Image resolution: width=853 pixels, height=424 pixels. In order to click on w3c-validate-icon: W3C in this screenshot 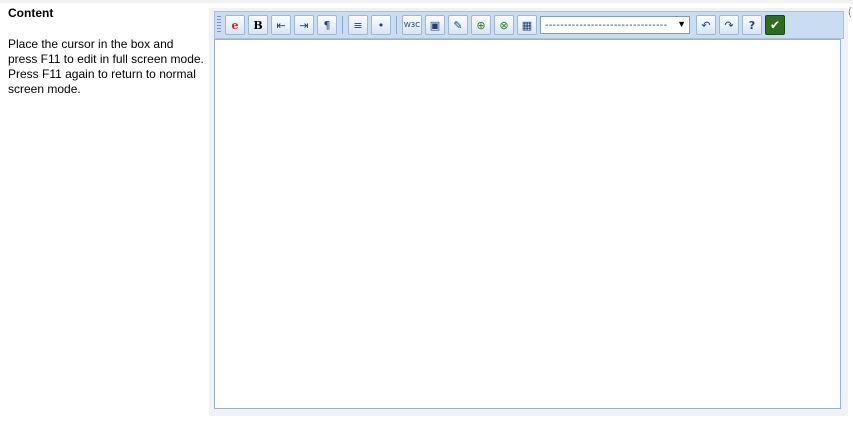, I will do `click(412, 25)`.